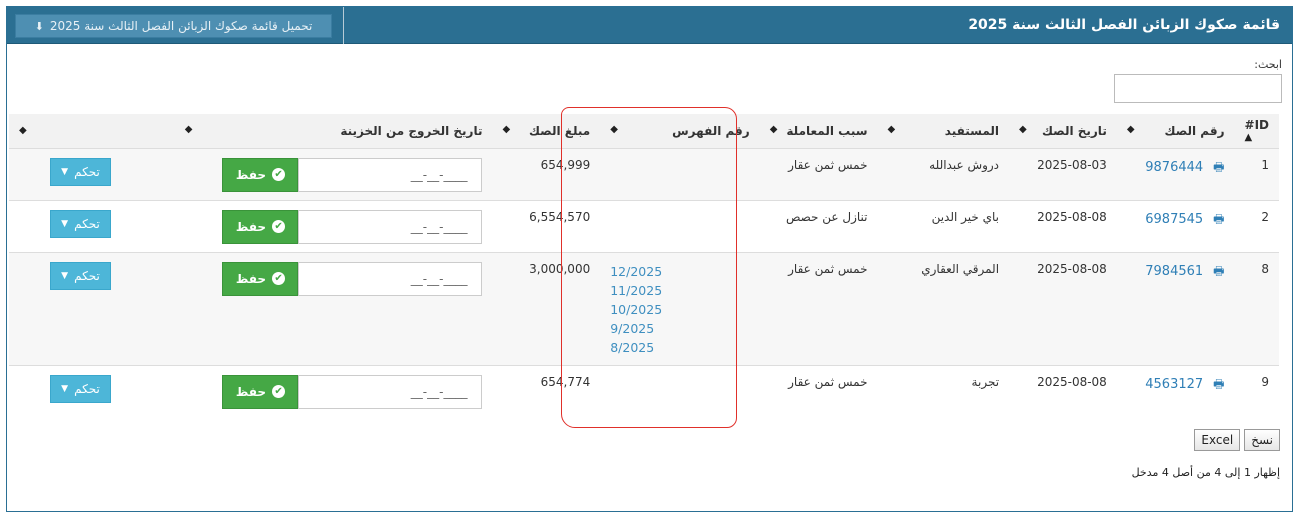 This screenshot has width=1300, height=516. Describe the element at coordinates (1175, 308) in the screenshot. I see `cell-number: 🖶 7984561` at that location.